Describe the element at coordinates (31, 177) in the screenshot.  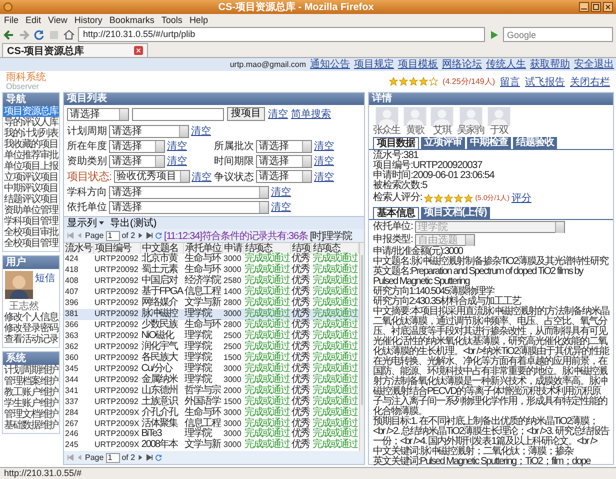
I see `sidebar-item: 立项评议项目` at that location.